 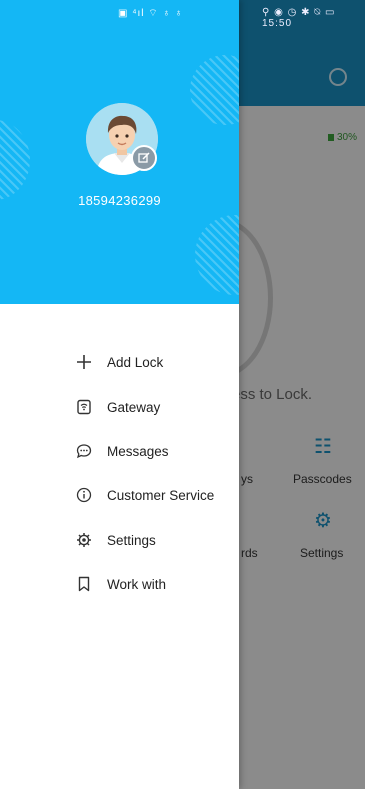 I want to click on menu-item-customer-service: Customer Service, so click(x=144, y=495).